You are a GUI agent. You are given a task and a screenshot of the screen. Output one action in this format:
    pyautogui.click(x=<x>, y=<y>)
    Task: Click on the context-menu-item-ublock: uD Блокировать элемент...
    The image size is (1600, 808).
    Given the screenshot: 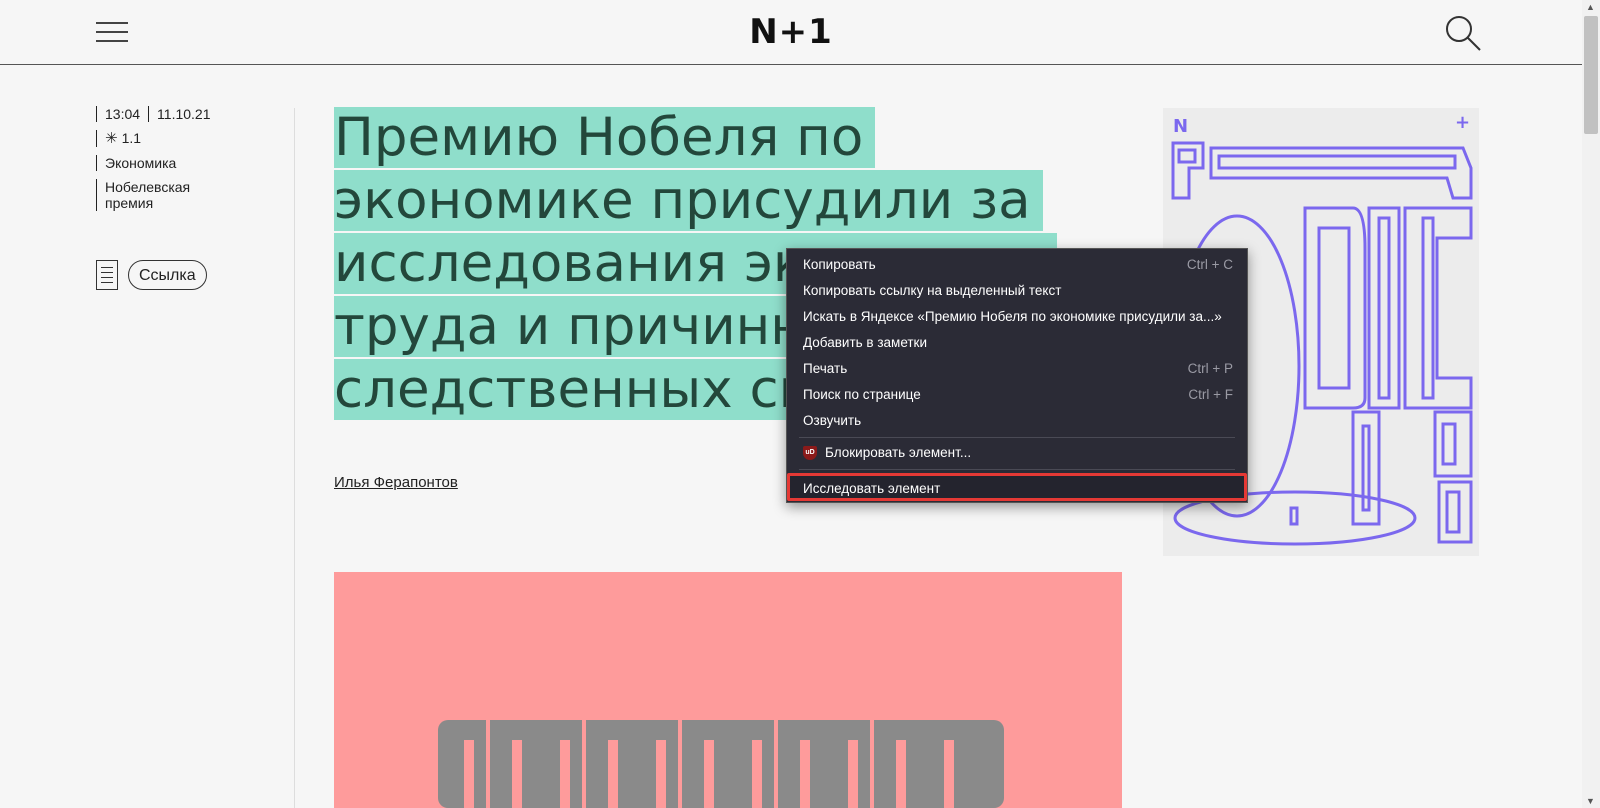 What is the action you would take?
    pyautogui.click(x=1017, y=453)
    